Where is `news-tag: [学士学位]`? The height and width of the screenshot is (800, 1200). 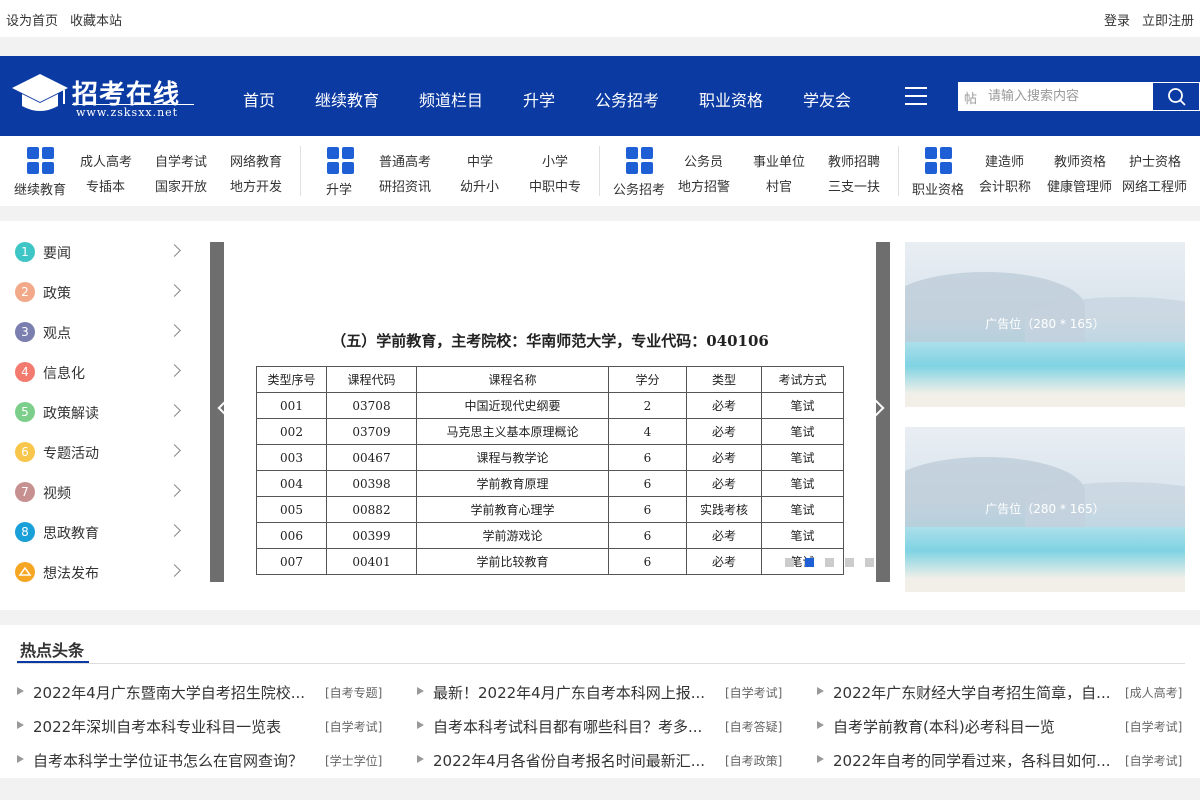
news-tag: [学士学位] is located at coordinates (353, 760).